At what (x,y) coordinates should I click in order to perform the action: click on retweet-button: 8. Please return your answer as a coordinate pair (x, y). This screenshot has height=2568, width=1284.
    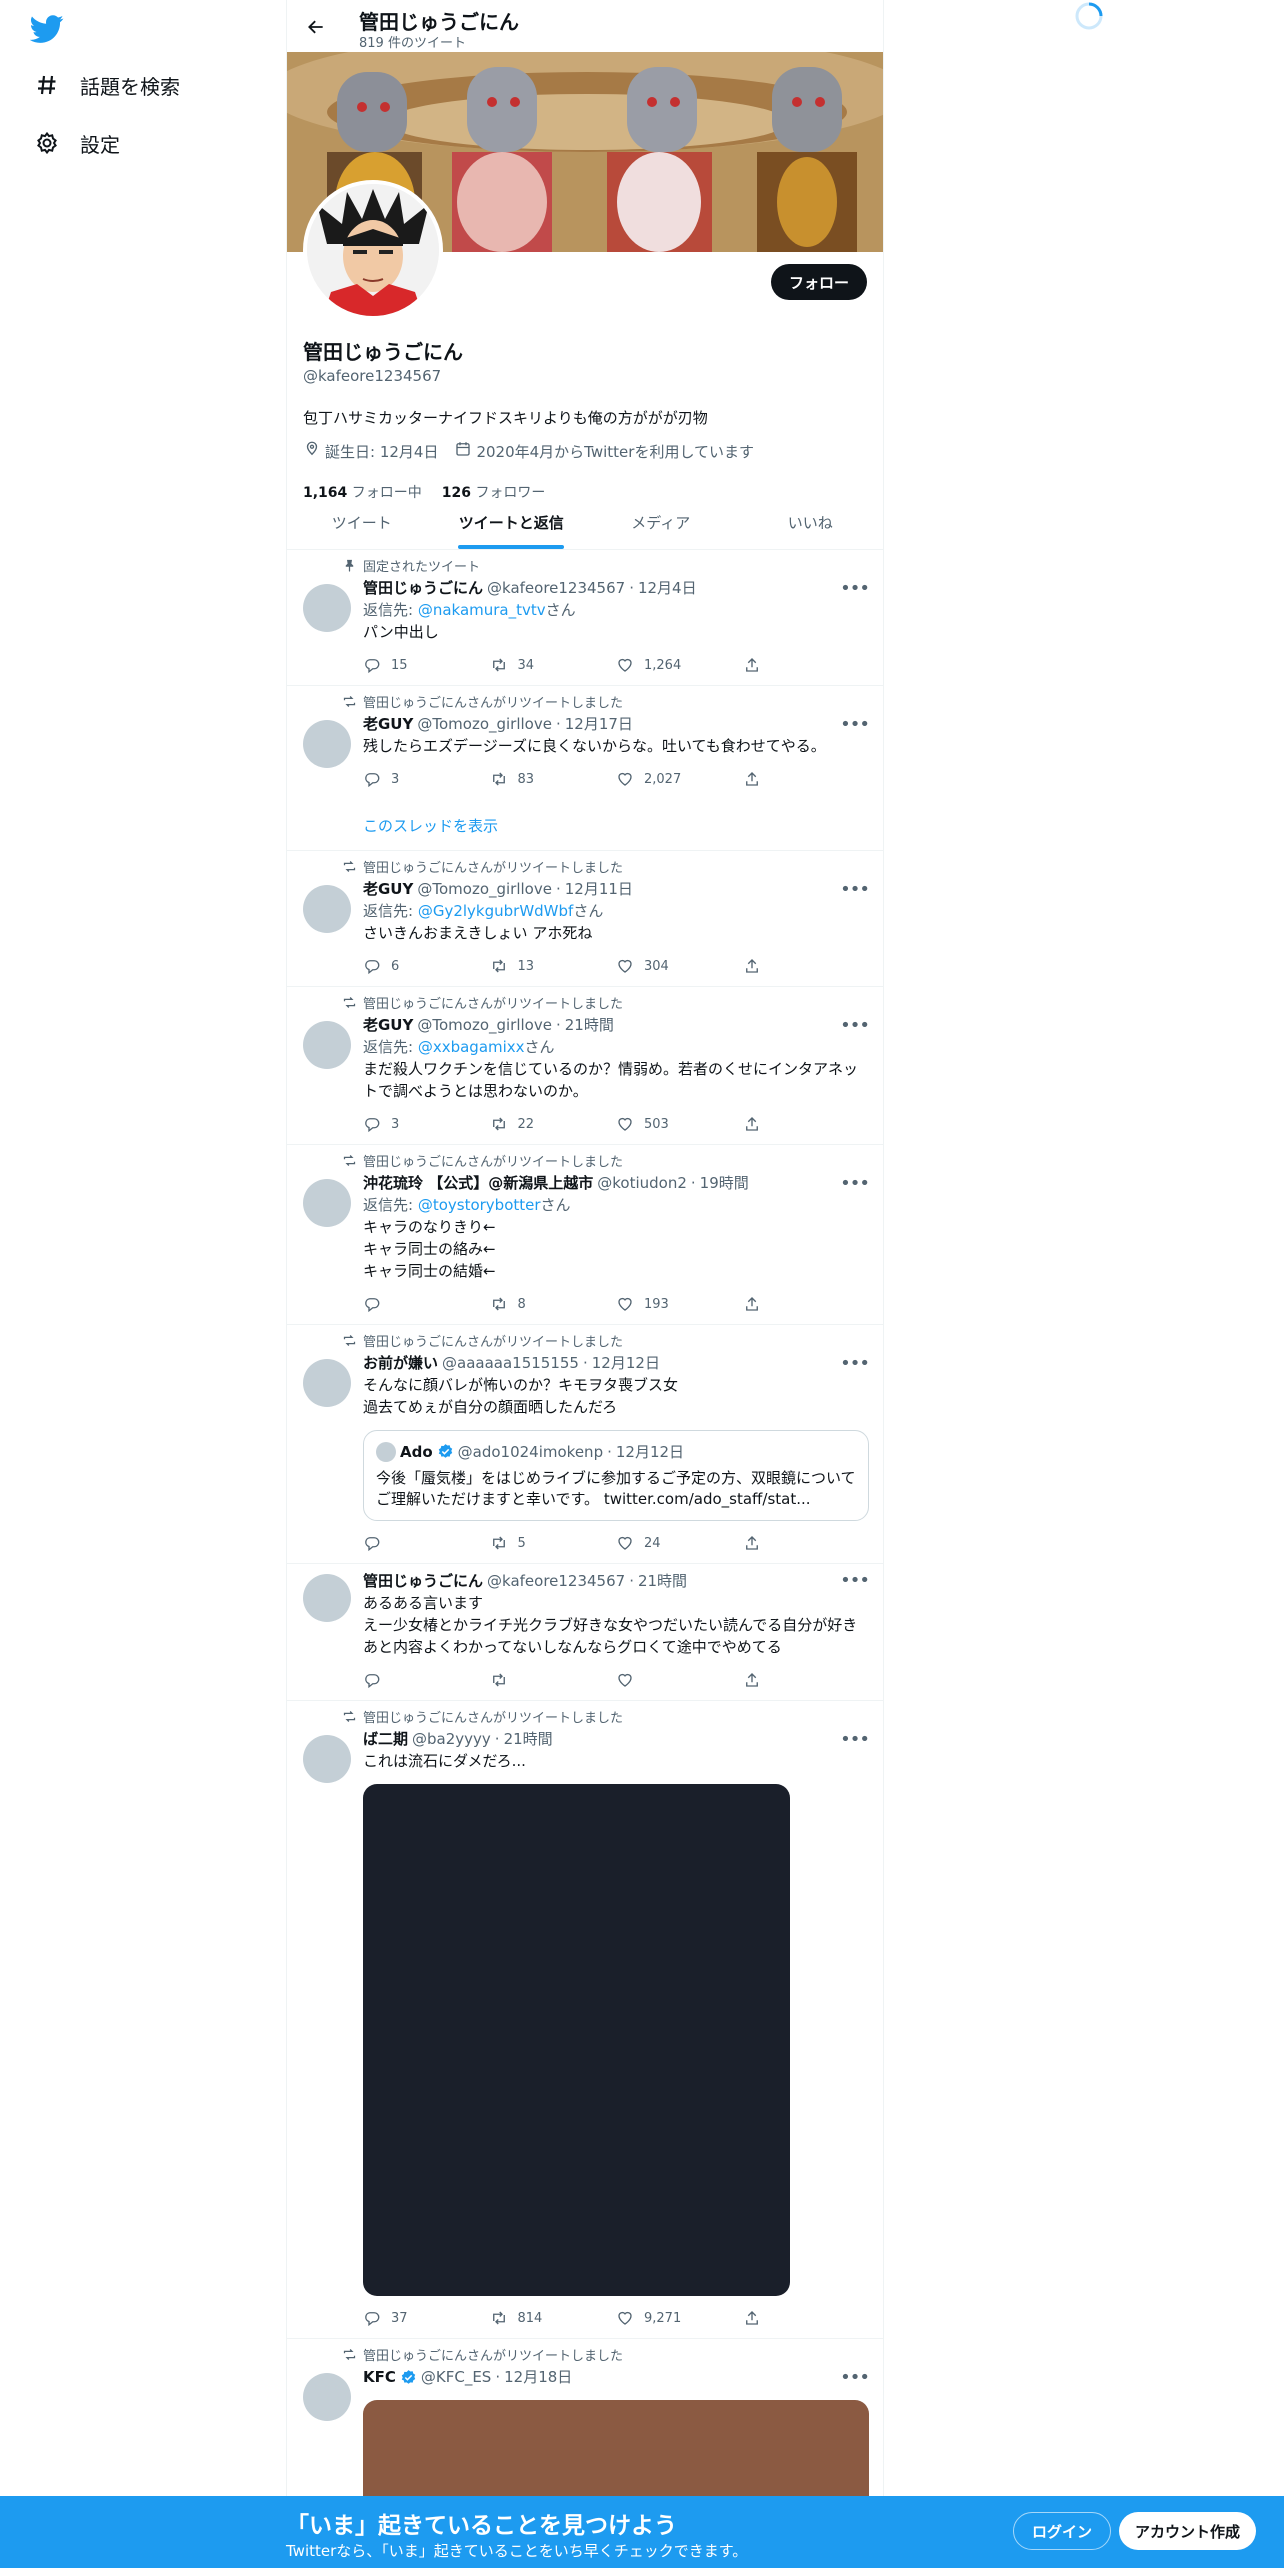
    Looking at the image, I should click on (553, 1304).